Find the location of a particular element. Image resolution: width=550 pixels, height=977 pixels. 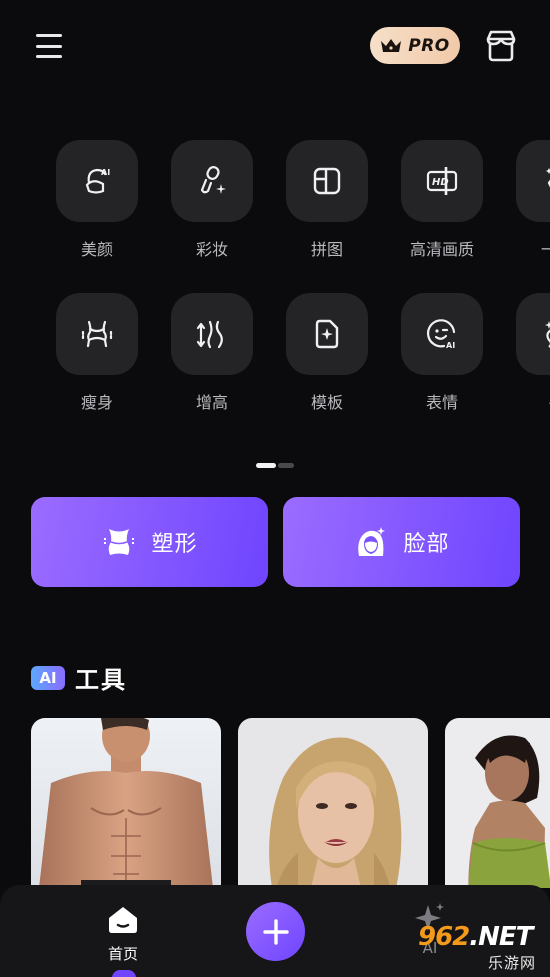

tool-label: 模板 is located at coordinates (326, 402).